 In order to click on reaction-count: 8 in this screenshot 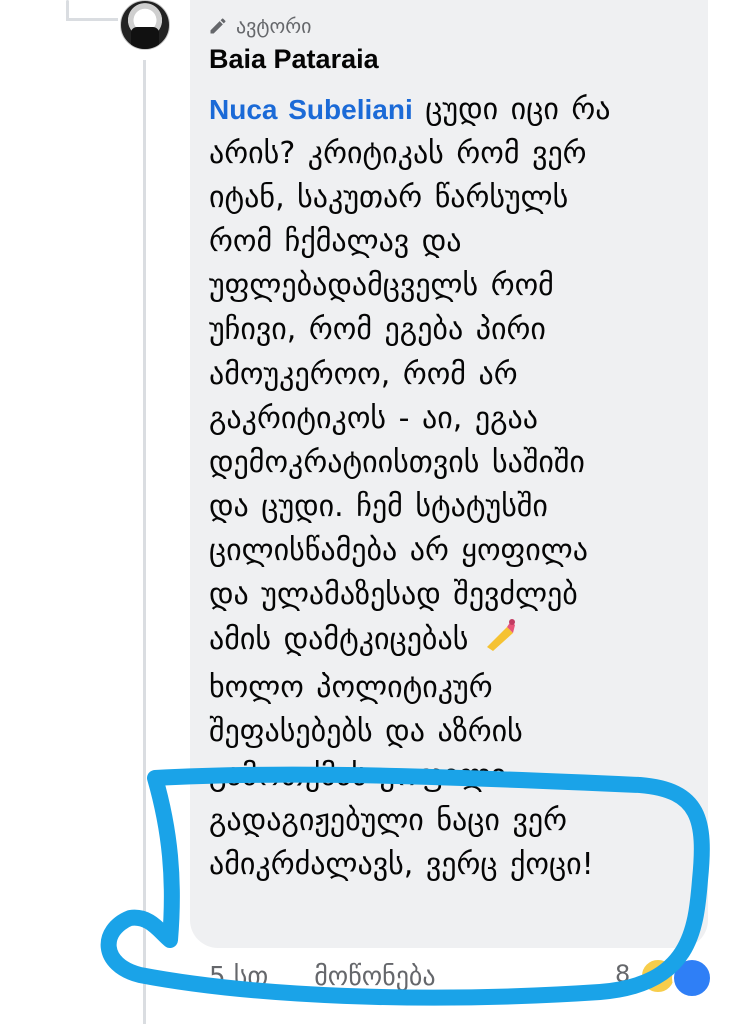, I will do `click(622, 974)`.